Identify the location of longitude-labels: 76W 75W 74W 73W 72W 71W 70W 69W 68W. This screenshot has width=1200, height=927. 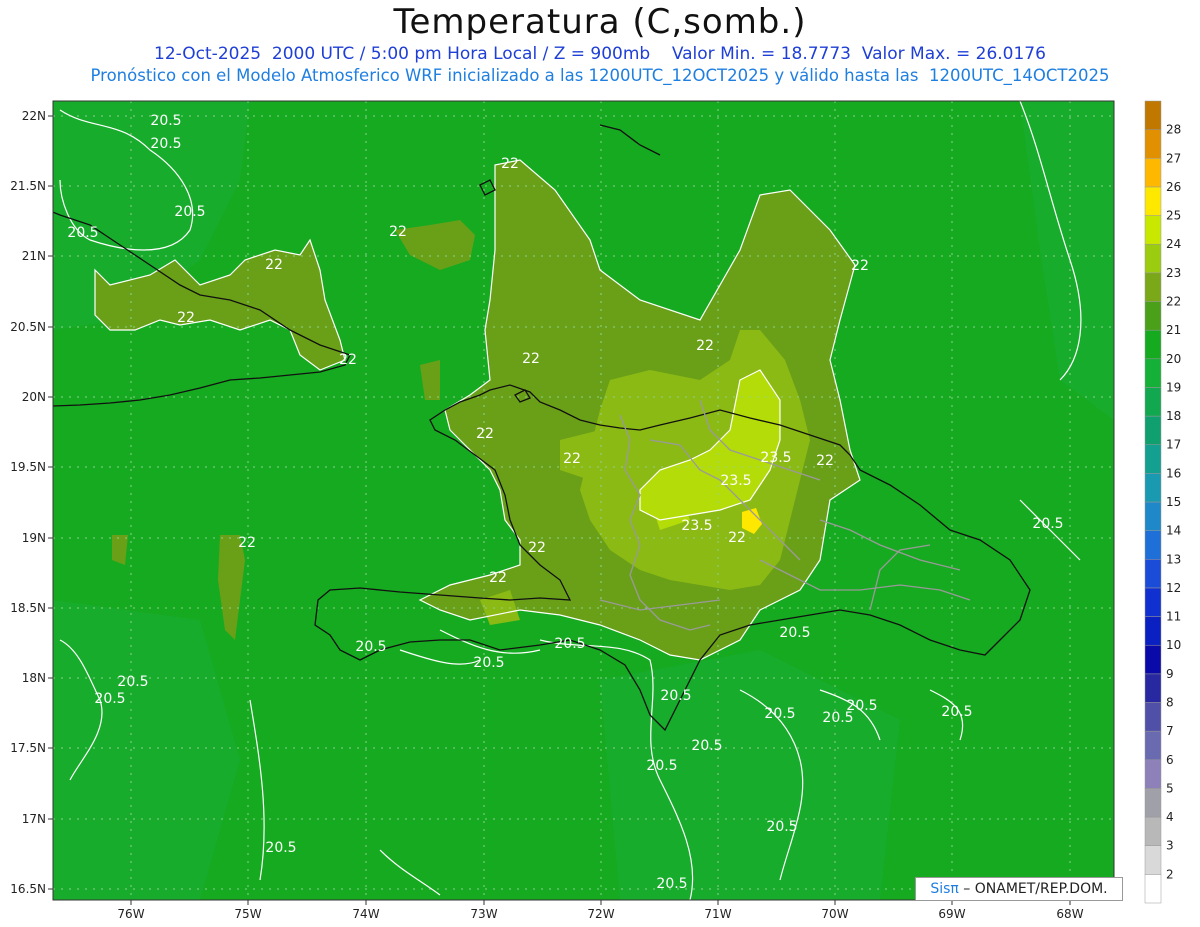
(600, 914).